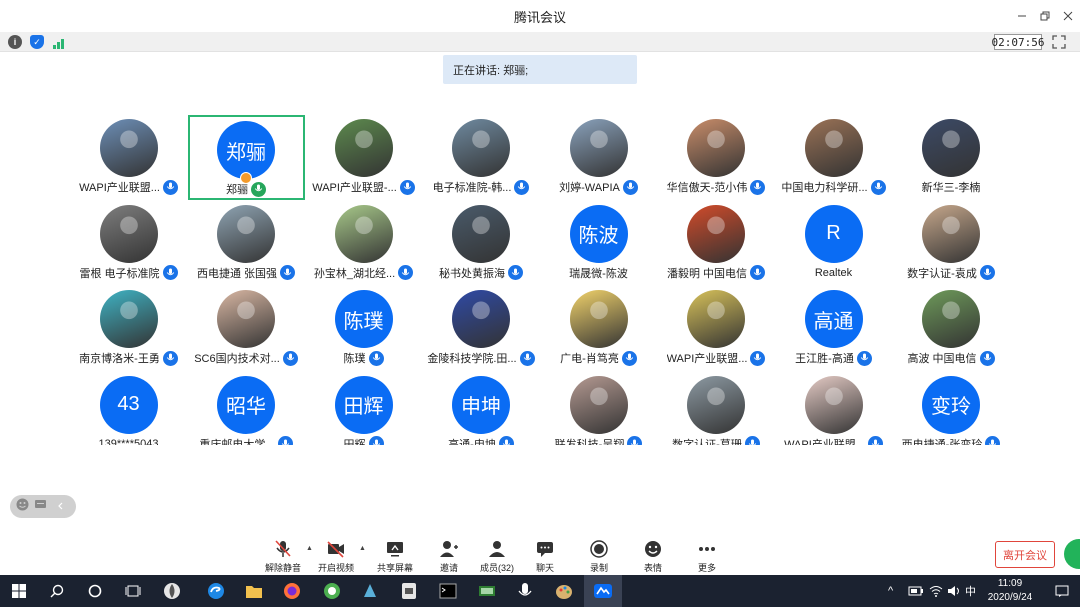 The height and width of the screenshot is (607, 1080). What do you see at coordinates (283, 555) in the screenshot?
I see `unmute-button: 解除静音` at bounding box center [283, 555].